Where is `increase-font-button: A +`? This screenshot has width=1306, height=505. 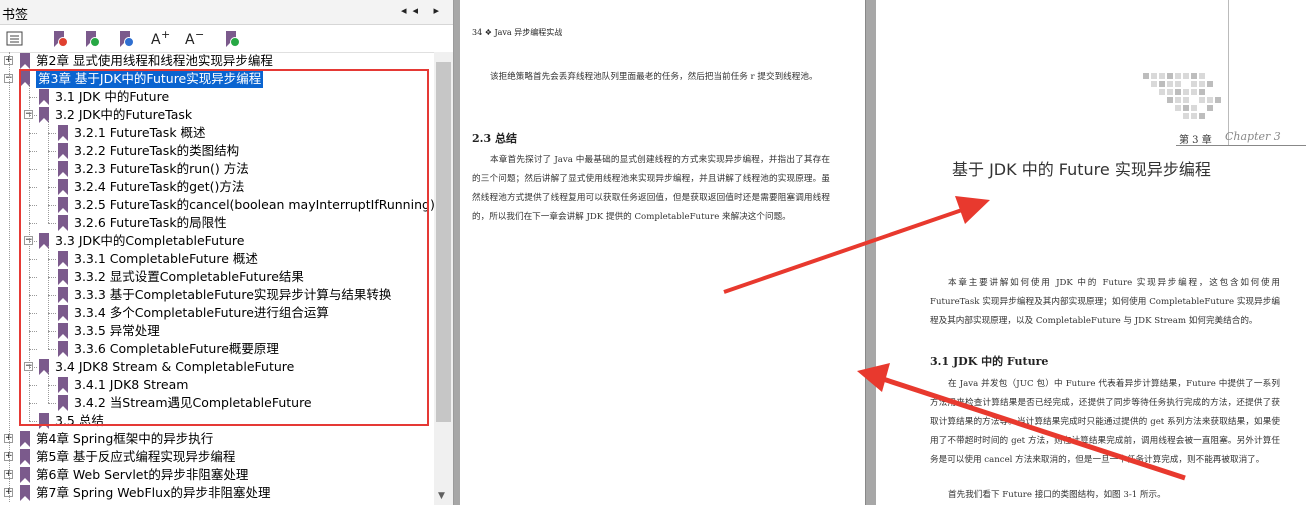 increase-font-button: A + is located at coordinates (159, 38).